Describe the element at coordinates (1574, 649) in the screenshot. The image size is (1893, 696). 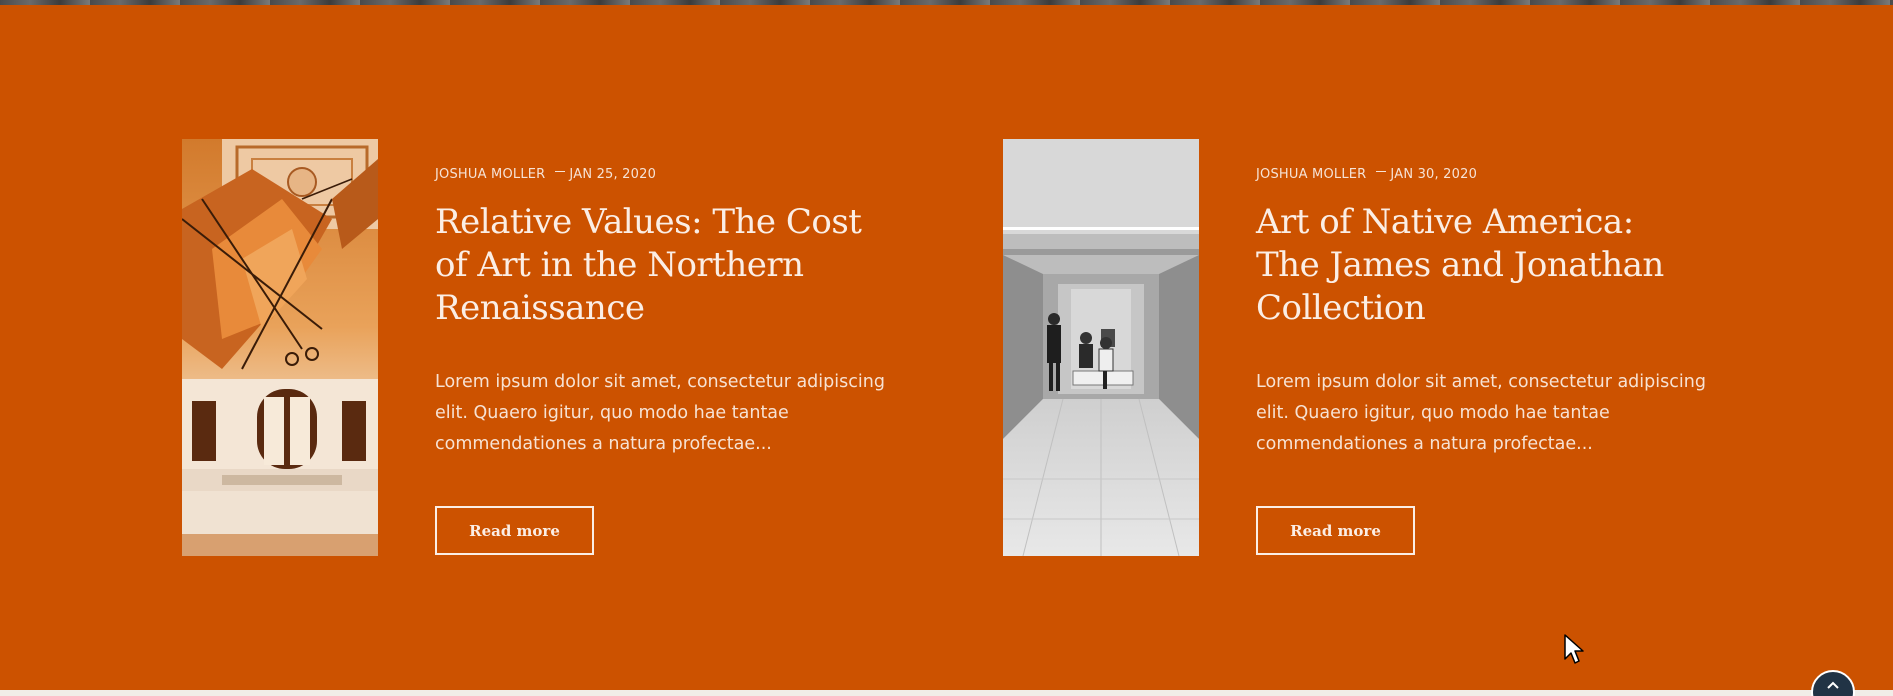
I see `mouse-cursor-icon` at that location.